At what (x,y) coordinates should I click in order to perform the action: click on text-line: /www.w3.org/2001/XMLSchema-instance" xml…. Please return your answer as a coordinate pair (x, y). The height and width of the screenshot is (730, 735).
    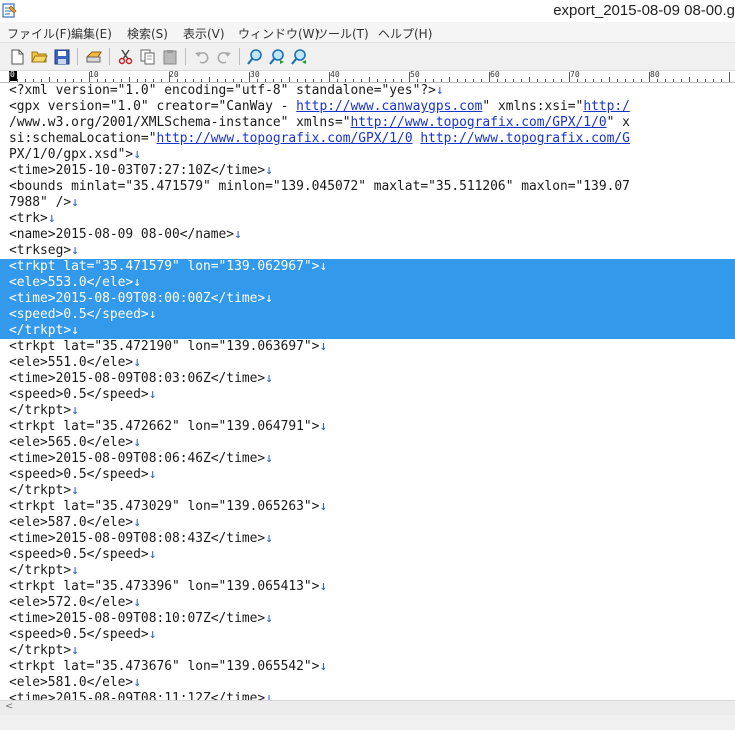
    Looking at the image, I should click on (367, 123).